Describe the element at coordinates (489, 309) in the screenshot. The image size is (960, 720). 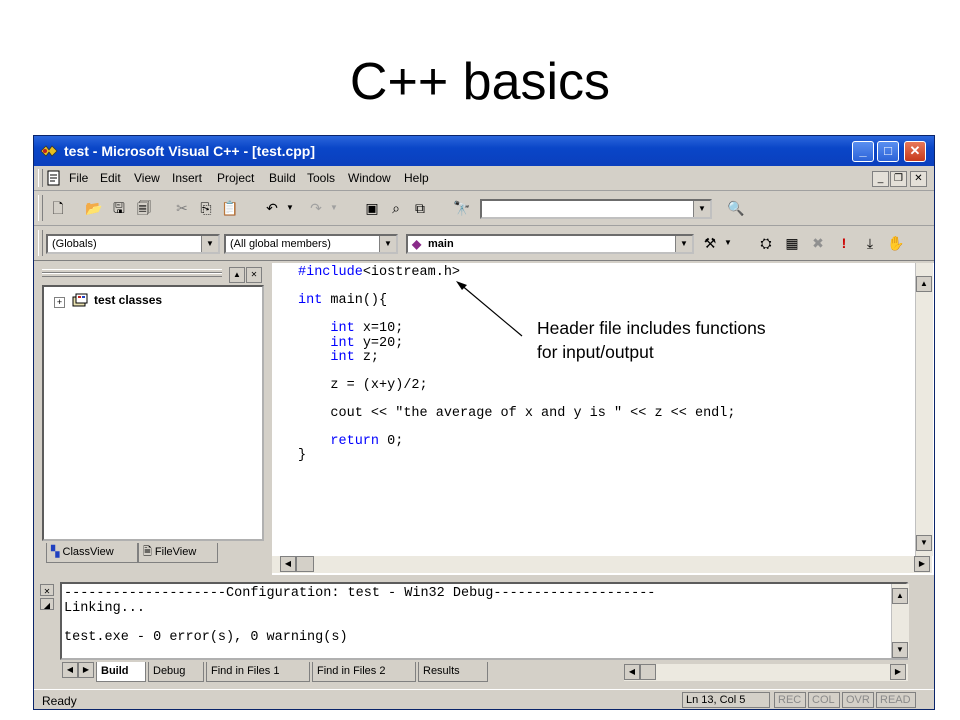
I see `annotation-arrow` at that location.